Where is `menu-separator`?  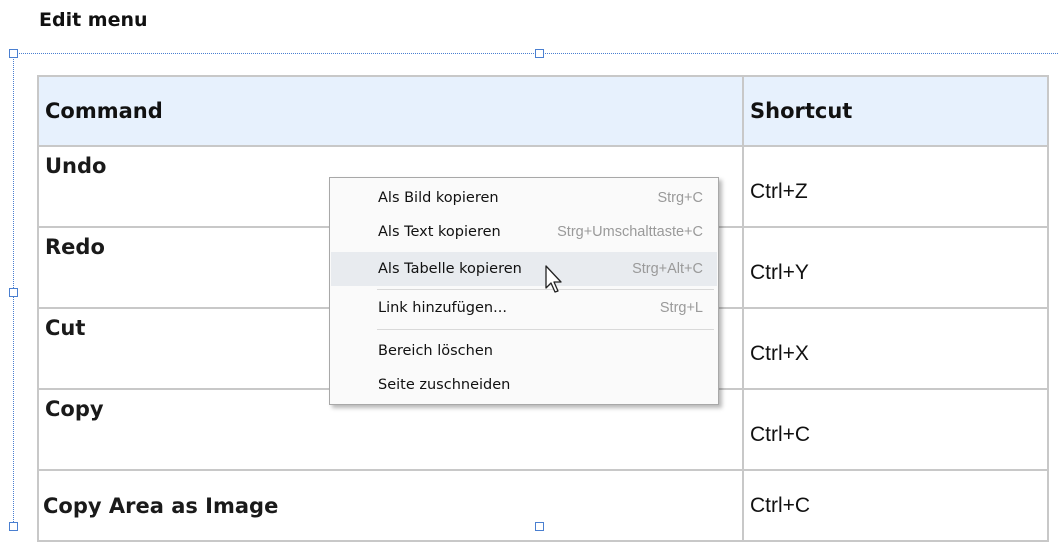 menu-separator is located at coordinates (545, 329).